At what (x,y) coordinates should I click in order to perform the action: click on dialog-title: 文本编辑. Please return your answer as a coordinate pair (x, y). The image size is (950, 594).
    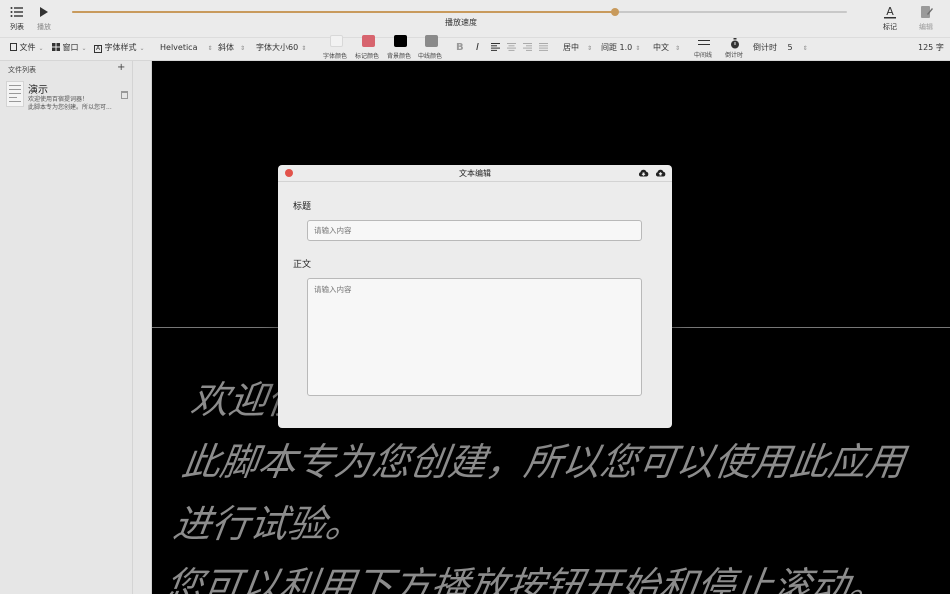
    Looking at the image, I should click on (475, 173).